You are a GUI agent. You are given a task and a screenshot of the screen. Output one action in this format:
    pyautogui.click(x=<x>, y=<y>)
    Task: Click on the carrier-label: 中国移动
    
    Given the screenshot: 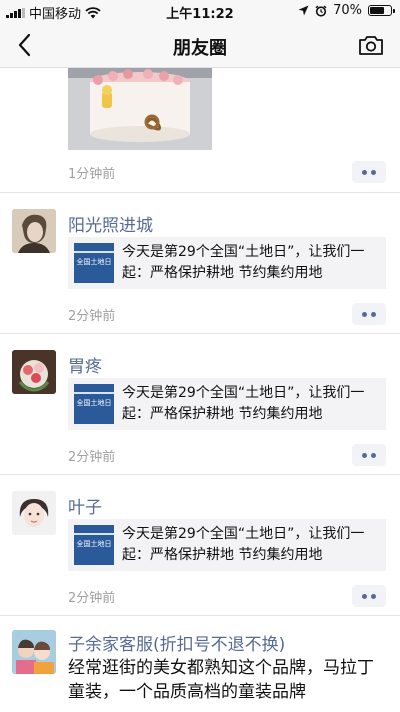 What is the action you would take?
    pyautogui.click(x=55, y=14)
    